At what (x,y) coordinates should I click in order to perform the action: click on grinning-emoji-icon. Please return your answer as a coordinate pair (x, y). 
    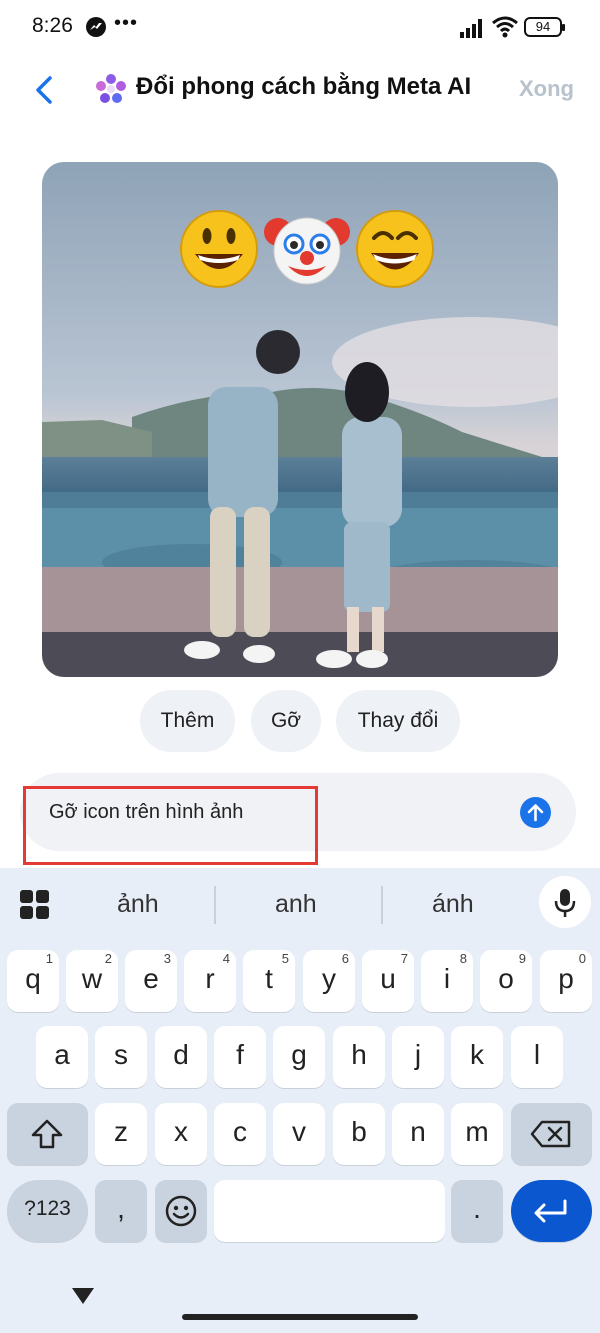
    Looking at the image, I should click on (395, 249).